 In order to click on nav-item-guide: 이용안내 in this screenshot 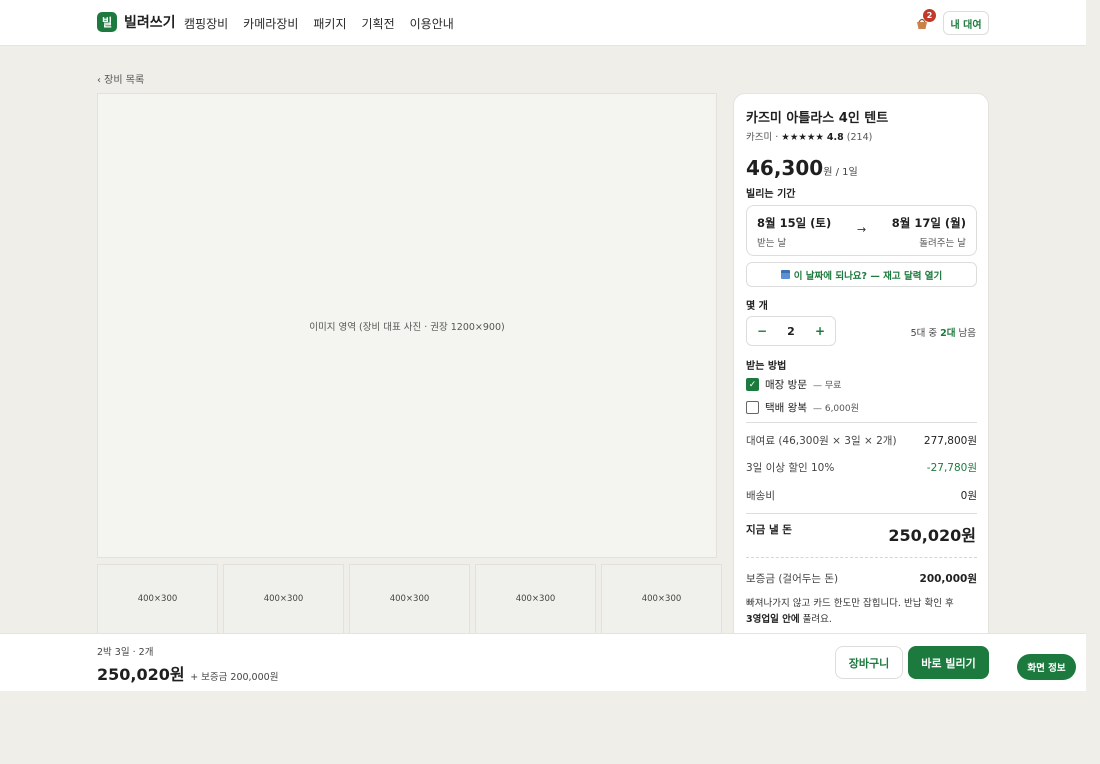, I will do `click(432, 23)`.